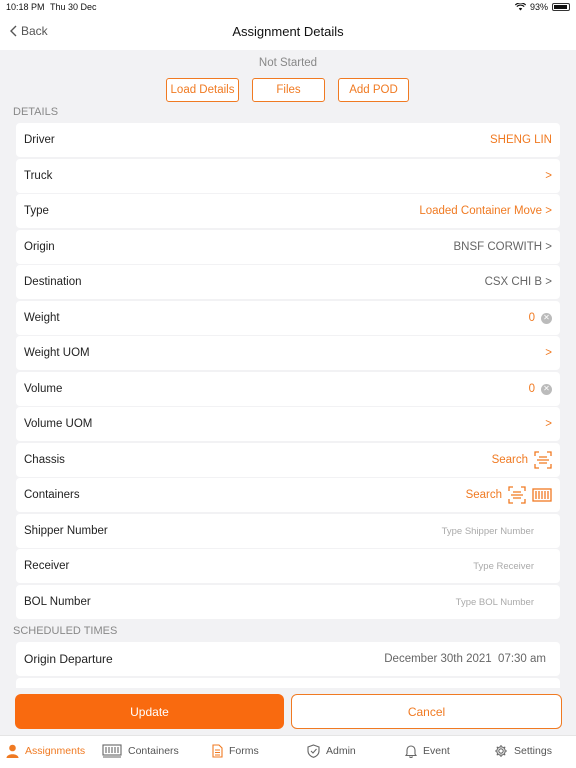 Image resolution: width=576 pixels, height=768 pixels. Describe the element at coordinates (12, 751) in the screenshot. I see `person-icon` at that location.